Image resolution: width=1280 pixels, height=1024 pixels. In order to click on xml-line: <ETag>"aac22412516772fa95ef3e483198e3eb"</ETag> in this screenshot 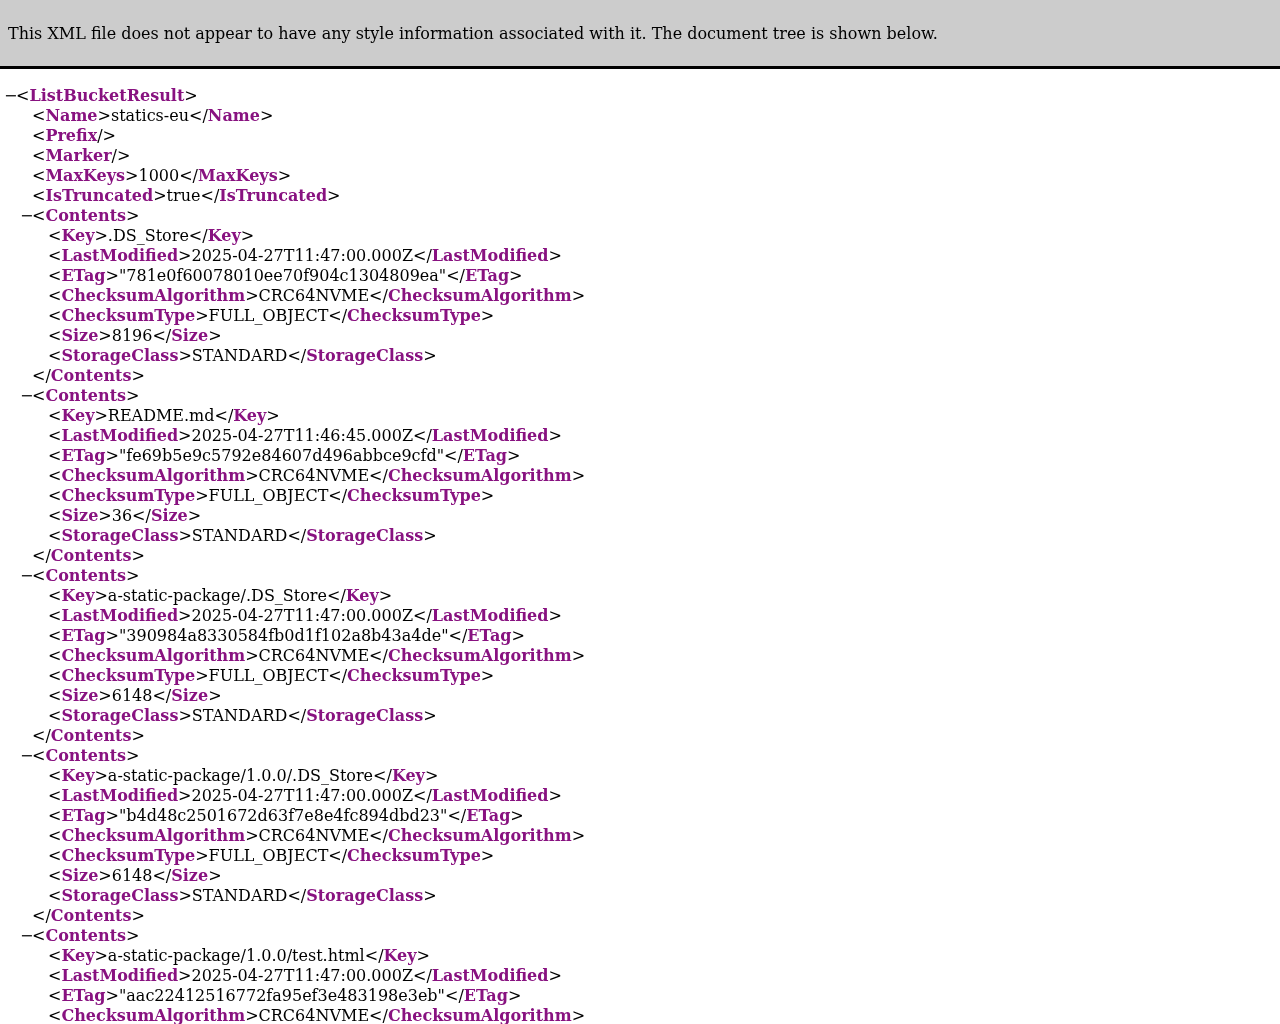, I will do `click(285, 996)`.